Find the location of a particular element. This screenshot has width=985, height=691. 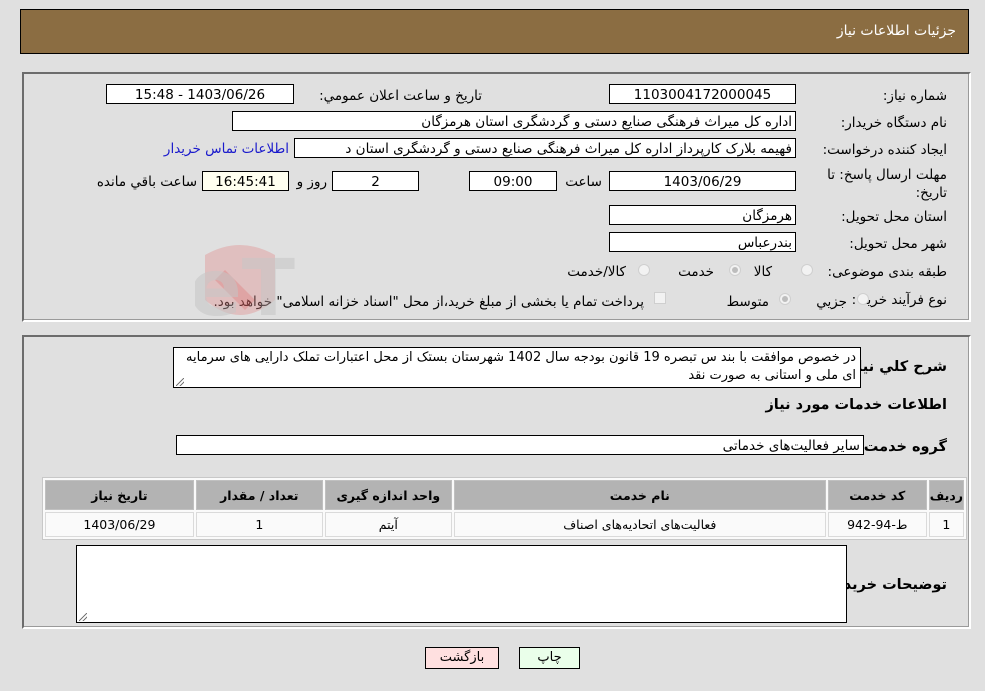

category-radio-goods is located at coordinates (807, 270).